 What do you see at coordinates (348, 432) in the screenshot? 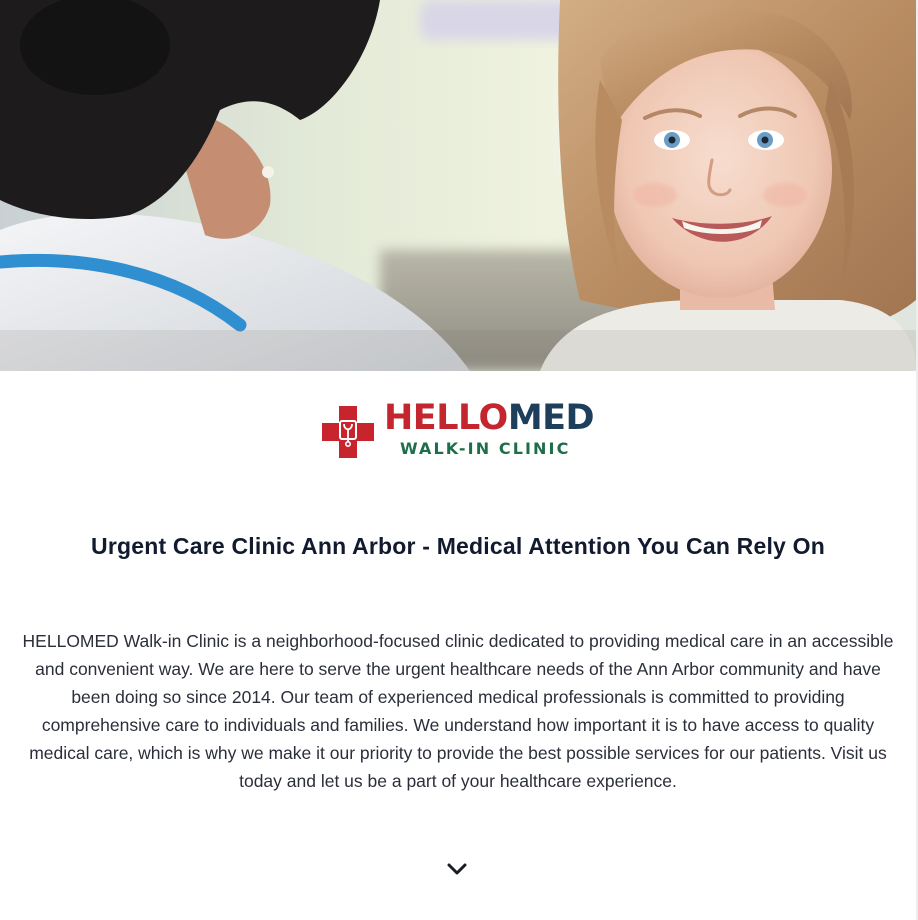
I see `medical-cross-icon` at bounding box center [348, 432].